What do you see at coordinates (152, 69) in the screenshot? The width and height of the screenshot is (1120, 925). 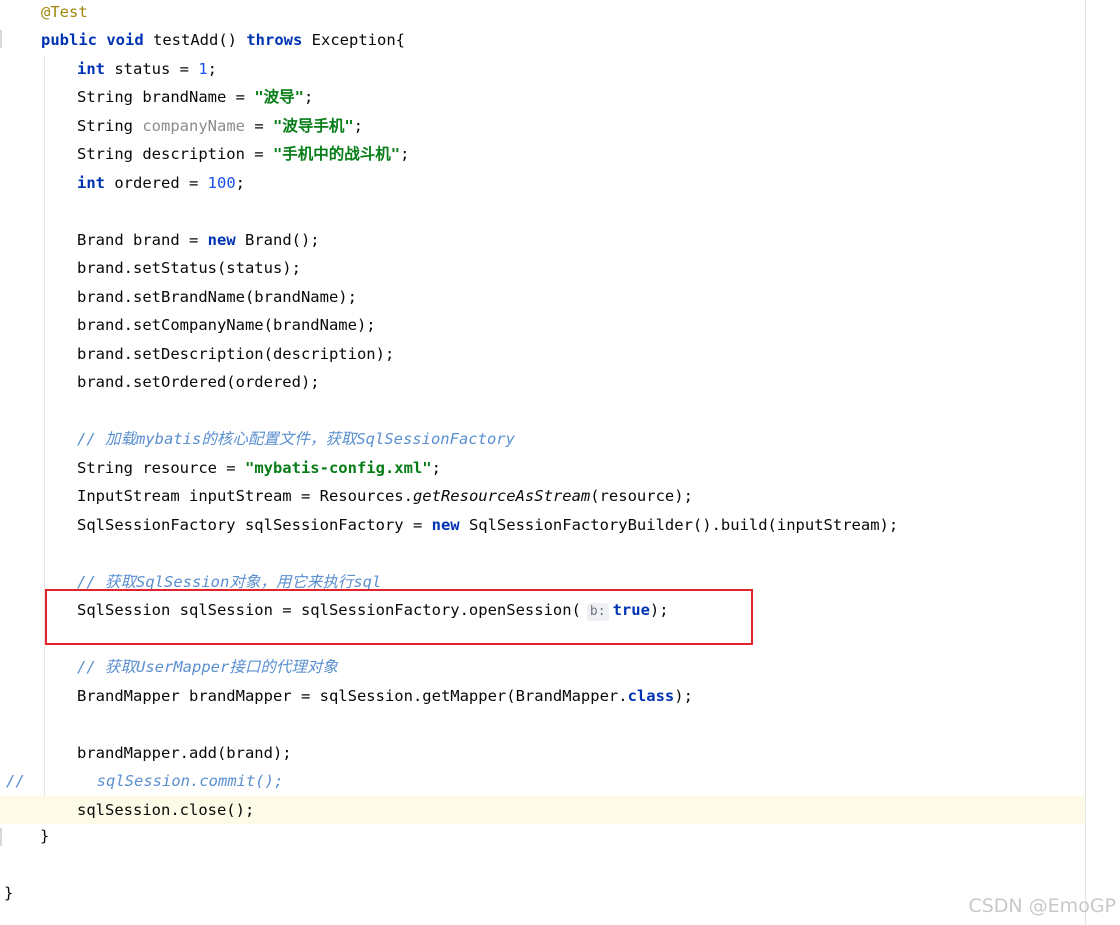 I see `status-decl: status =` at bounding box center [152, 69].